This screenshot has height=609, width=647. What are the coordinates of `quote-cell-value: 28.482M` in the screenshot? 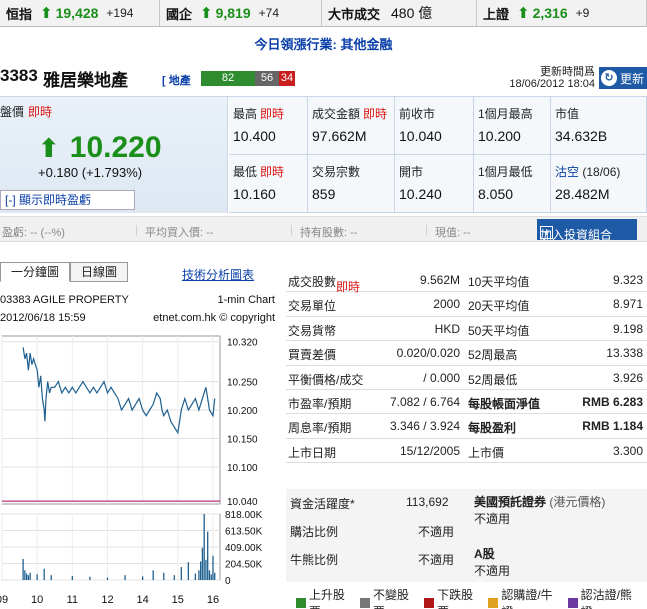 It's located at (582, 194).